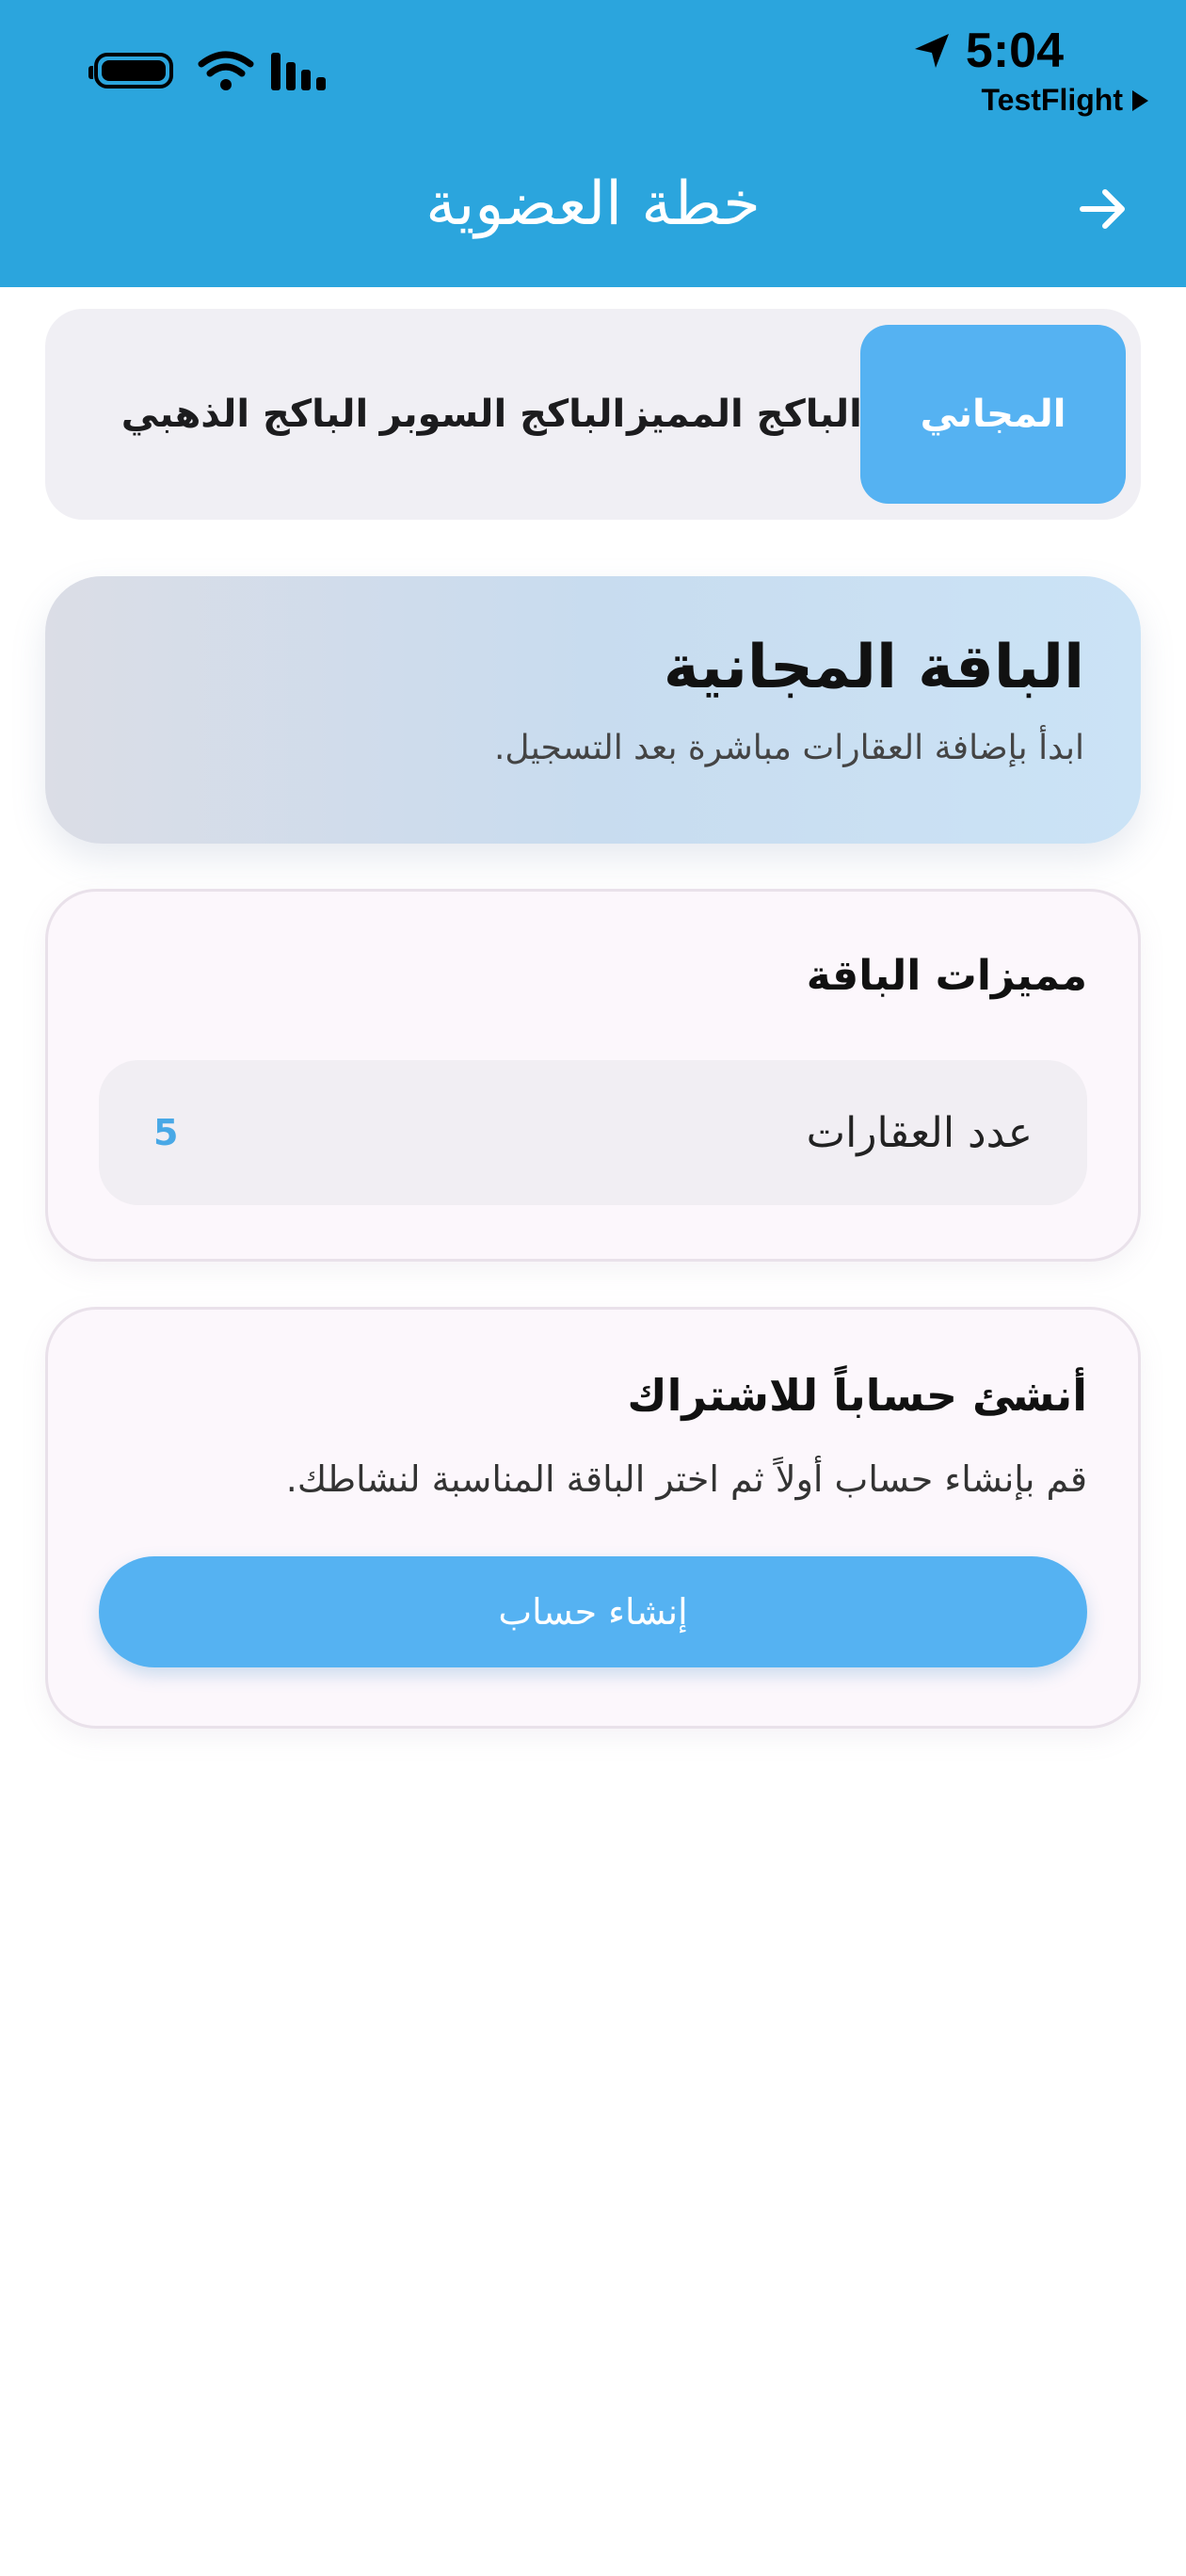 The image size is (1186, 2576). I want to click on wifi-icon, so click(226, 70).